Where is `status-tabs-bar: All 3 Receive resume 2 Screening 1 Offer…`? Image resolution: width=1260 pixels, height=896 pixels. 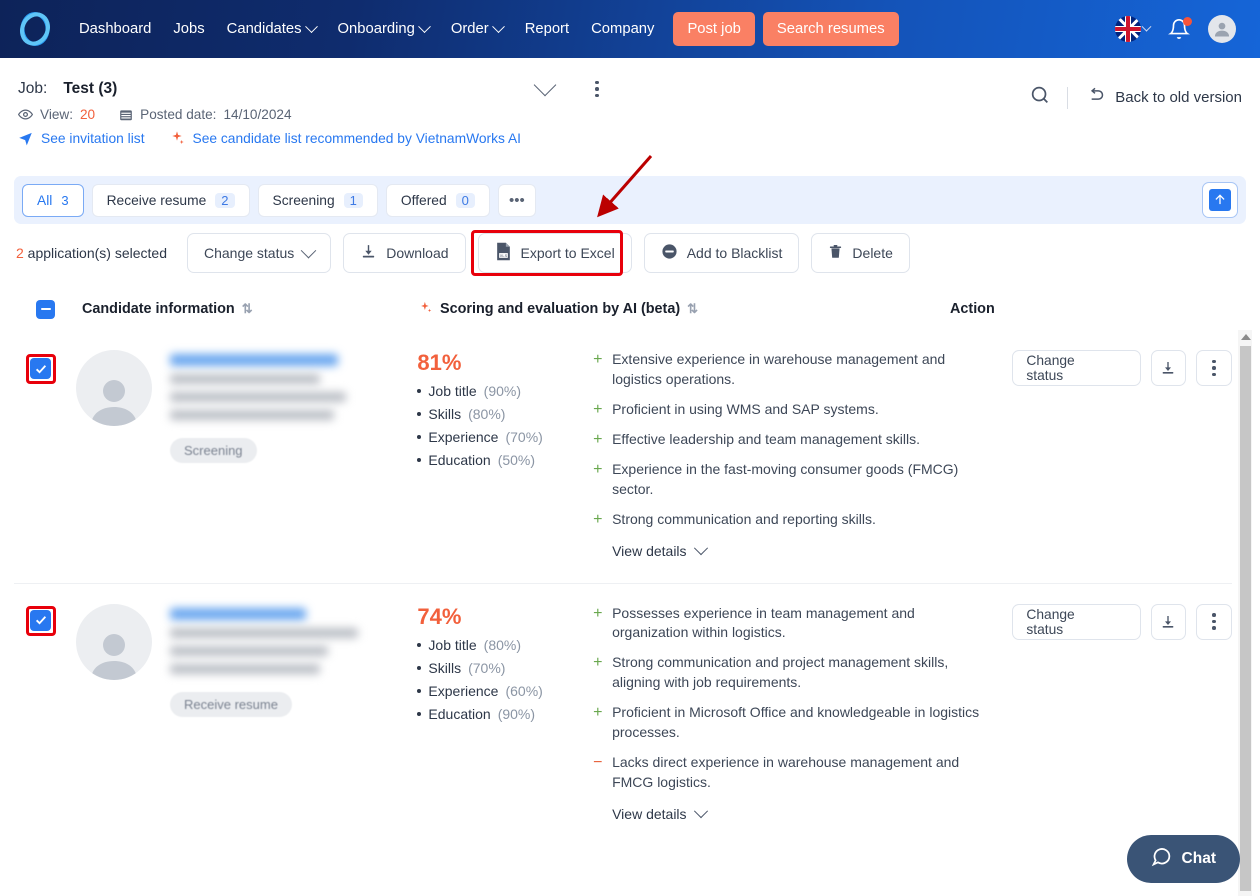 status-tabs-bar: All 3 Receive resume 2 Screening 1 Offer… is located at coordinates (630, 200).